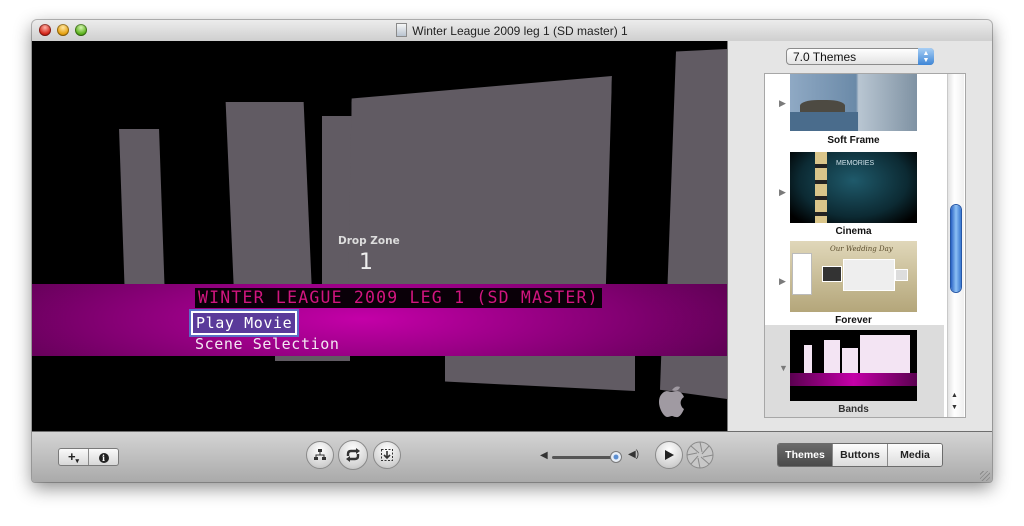  I want to click on tab-media: Media, so click(914, 455).